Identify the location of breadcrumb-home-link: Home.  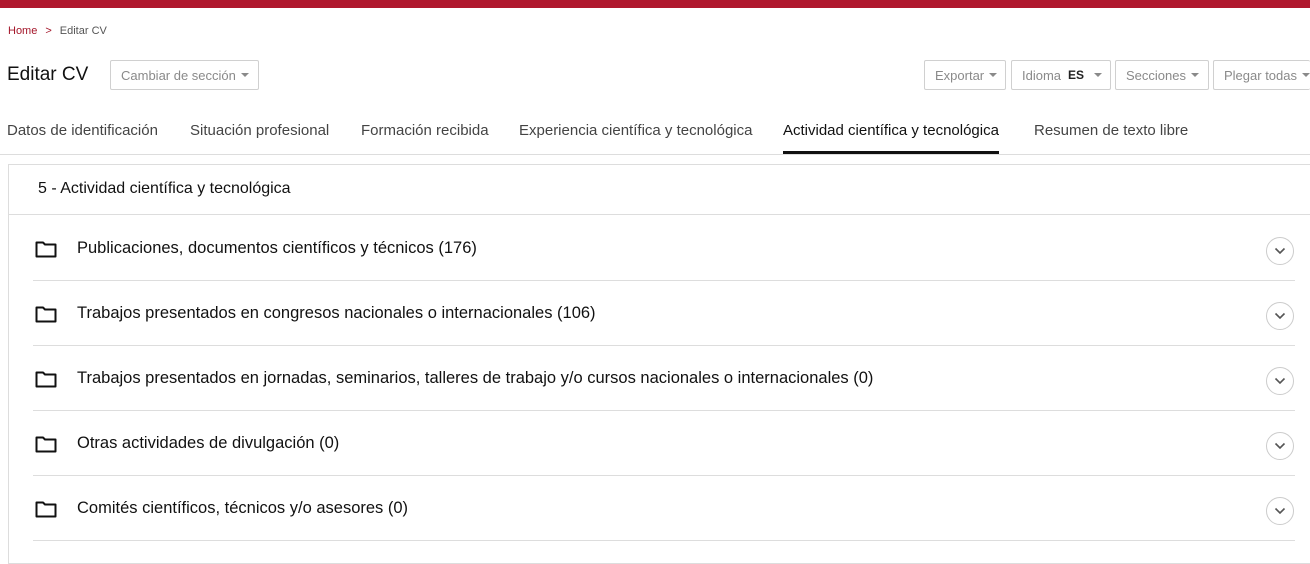
(22, 31).